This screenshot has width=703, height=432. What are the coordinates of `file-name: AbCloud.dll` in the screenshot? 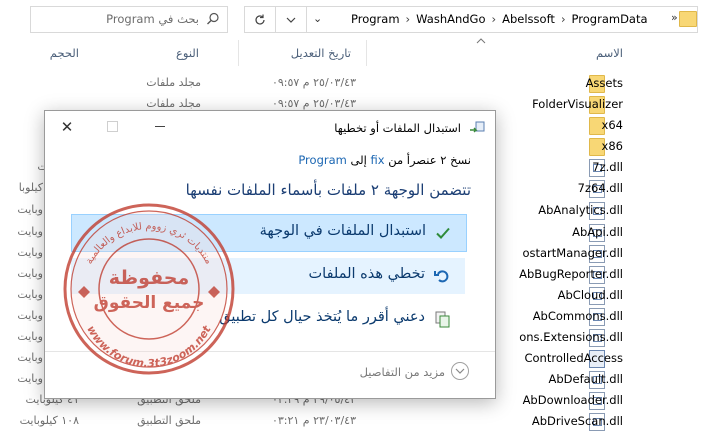 It's located at (590, 295).